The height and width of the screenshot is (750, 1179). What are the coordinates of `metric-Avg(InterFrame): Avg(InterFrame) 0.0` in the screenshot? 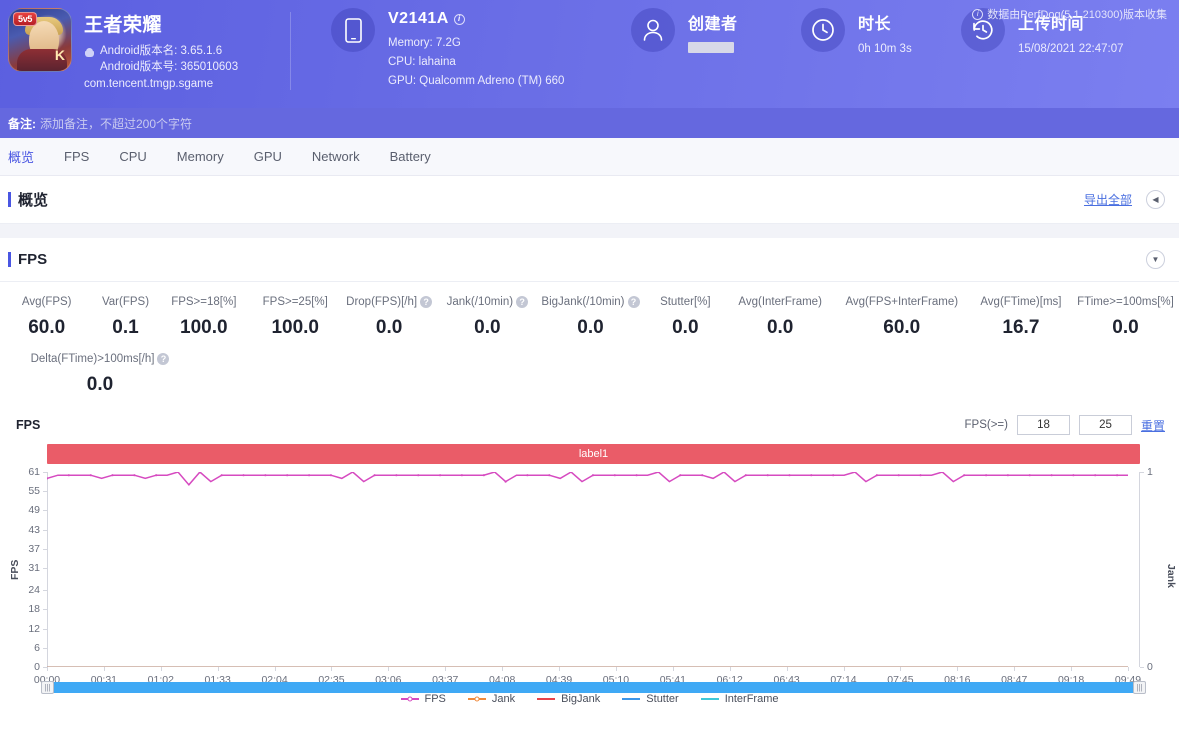 It's located at (780, 317).